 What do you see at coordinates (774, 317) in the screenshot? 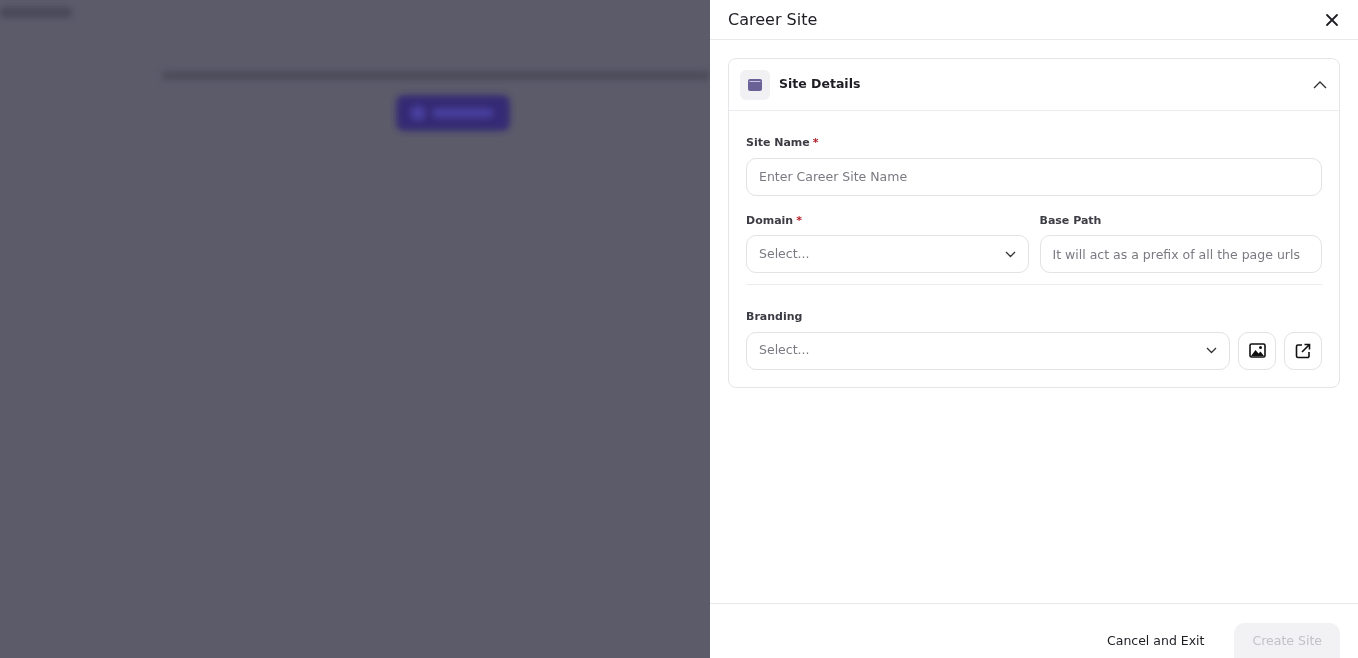
I see `field-label: Branding` at bounding box center [774, 317].